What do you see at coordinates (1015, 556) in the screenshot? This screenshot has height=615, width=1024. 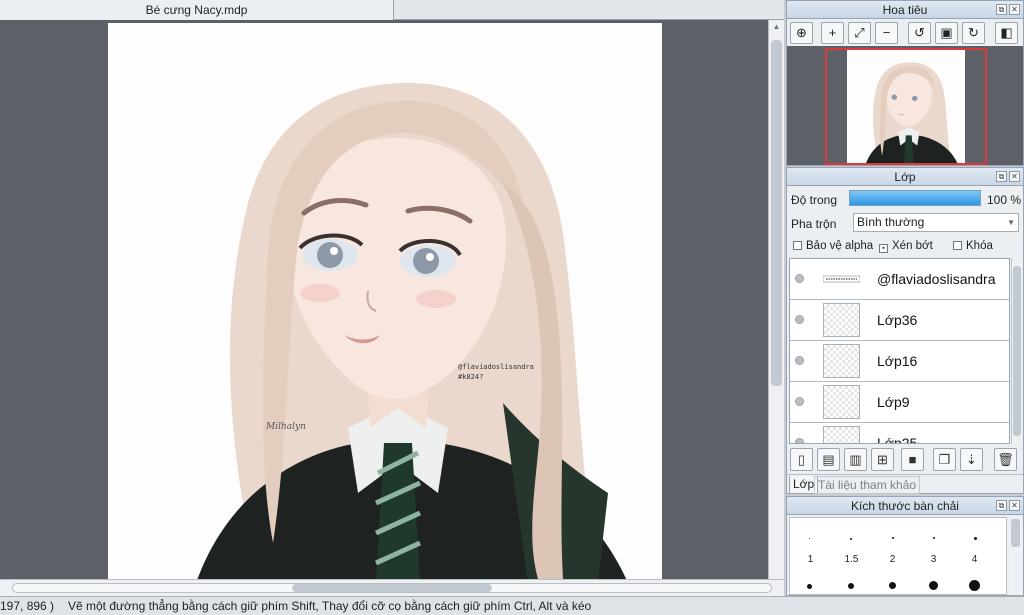 I see `brush-size-scrollbar` at bounding box center [1015, 556].